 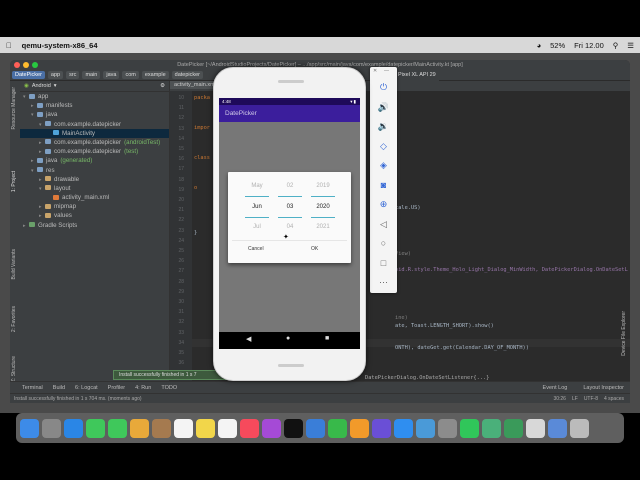 What do you see at coordinates (116, 388) in the screenshot?
I see `bottom-tab: Profiler` at bounding box center [116, 388].